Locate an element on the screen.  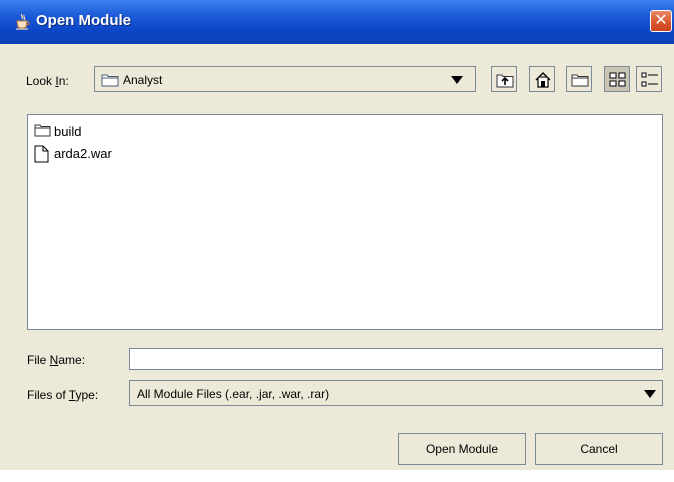
file-name-label: File Name: is located at coordinates (56, 360).